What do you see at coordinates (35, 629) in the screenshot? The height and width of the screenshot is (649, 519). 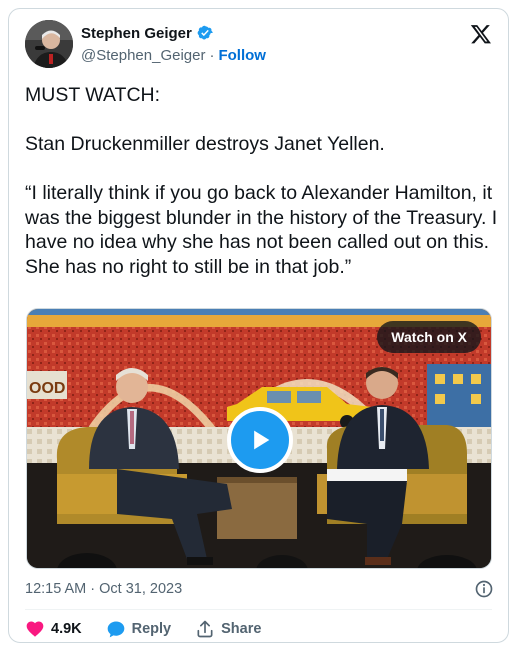 I see `heart-icon` at bounding box center [35, 629].